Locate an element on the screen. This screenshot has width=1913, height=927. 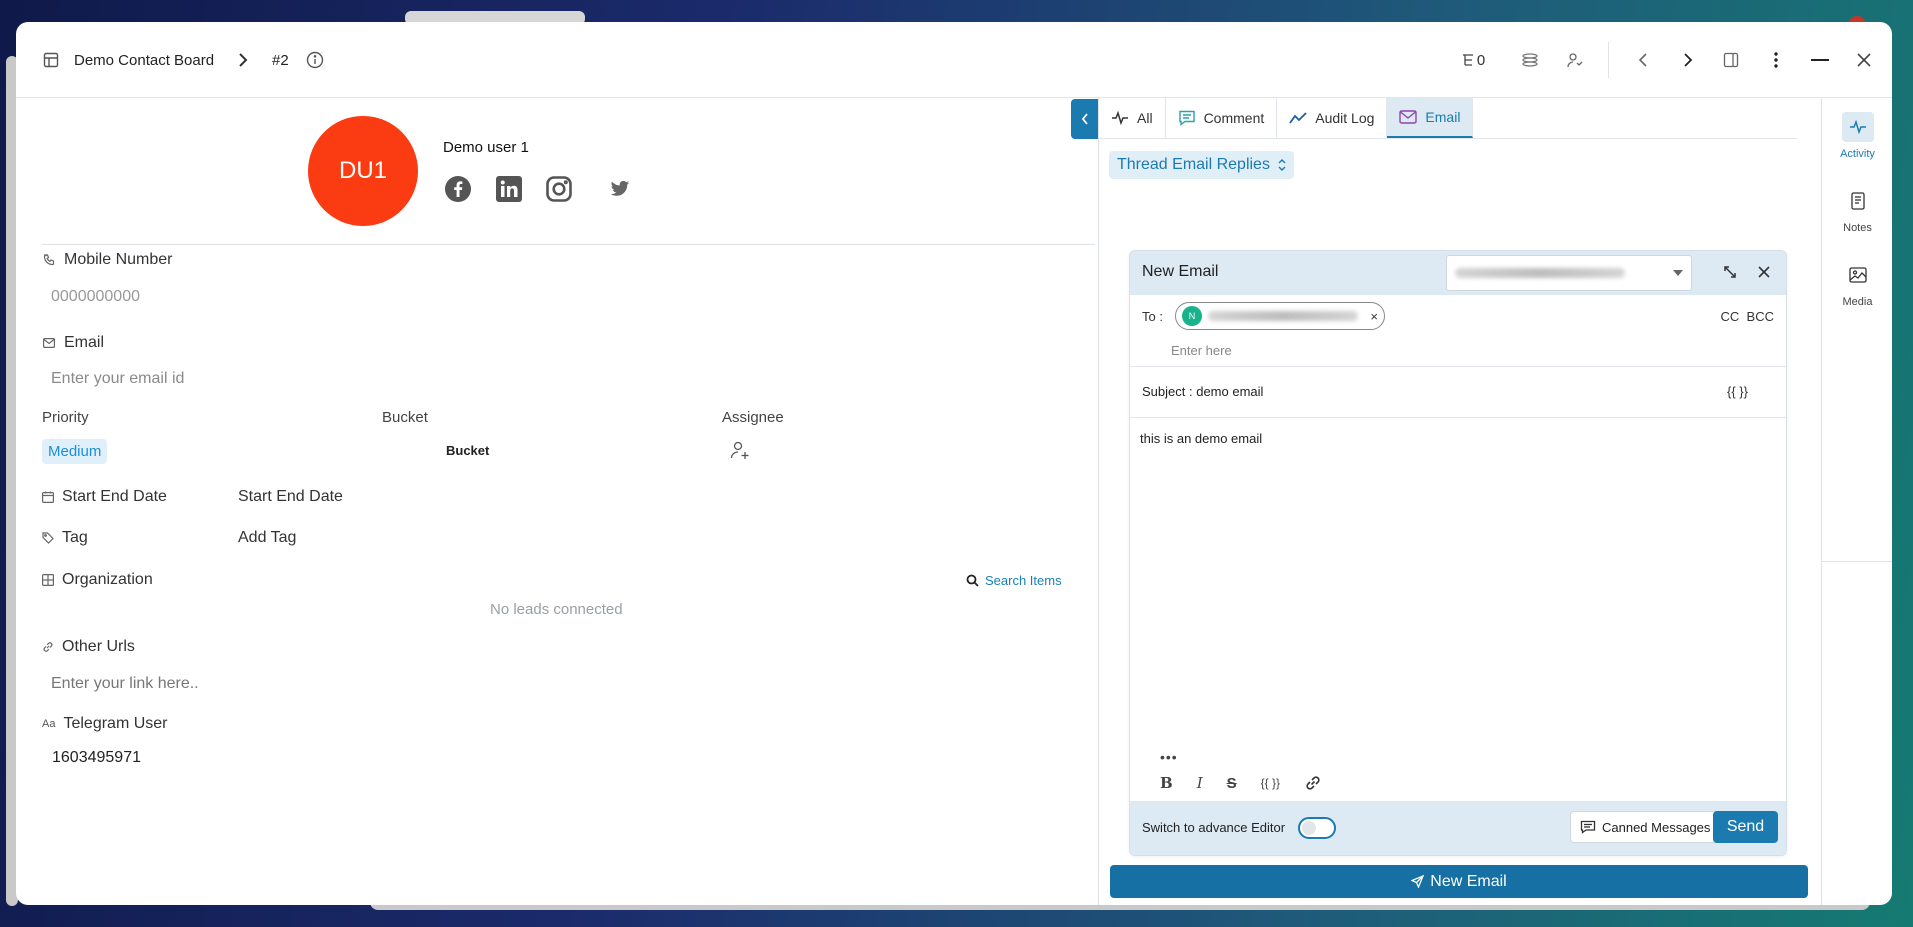
other-urls-label: Other Urls is located at coordinates (88, 647).